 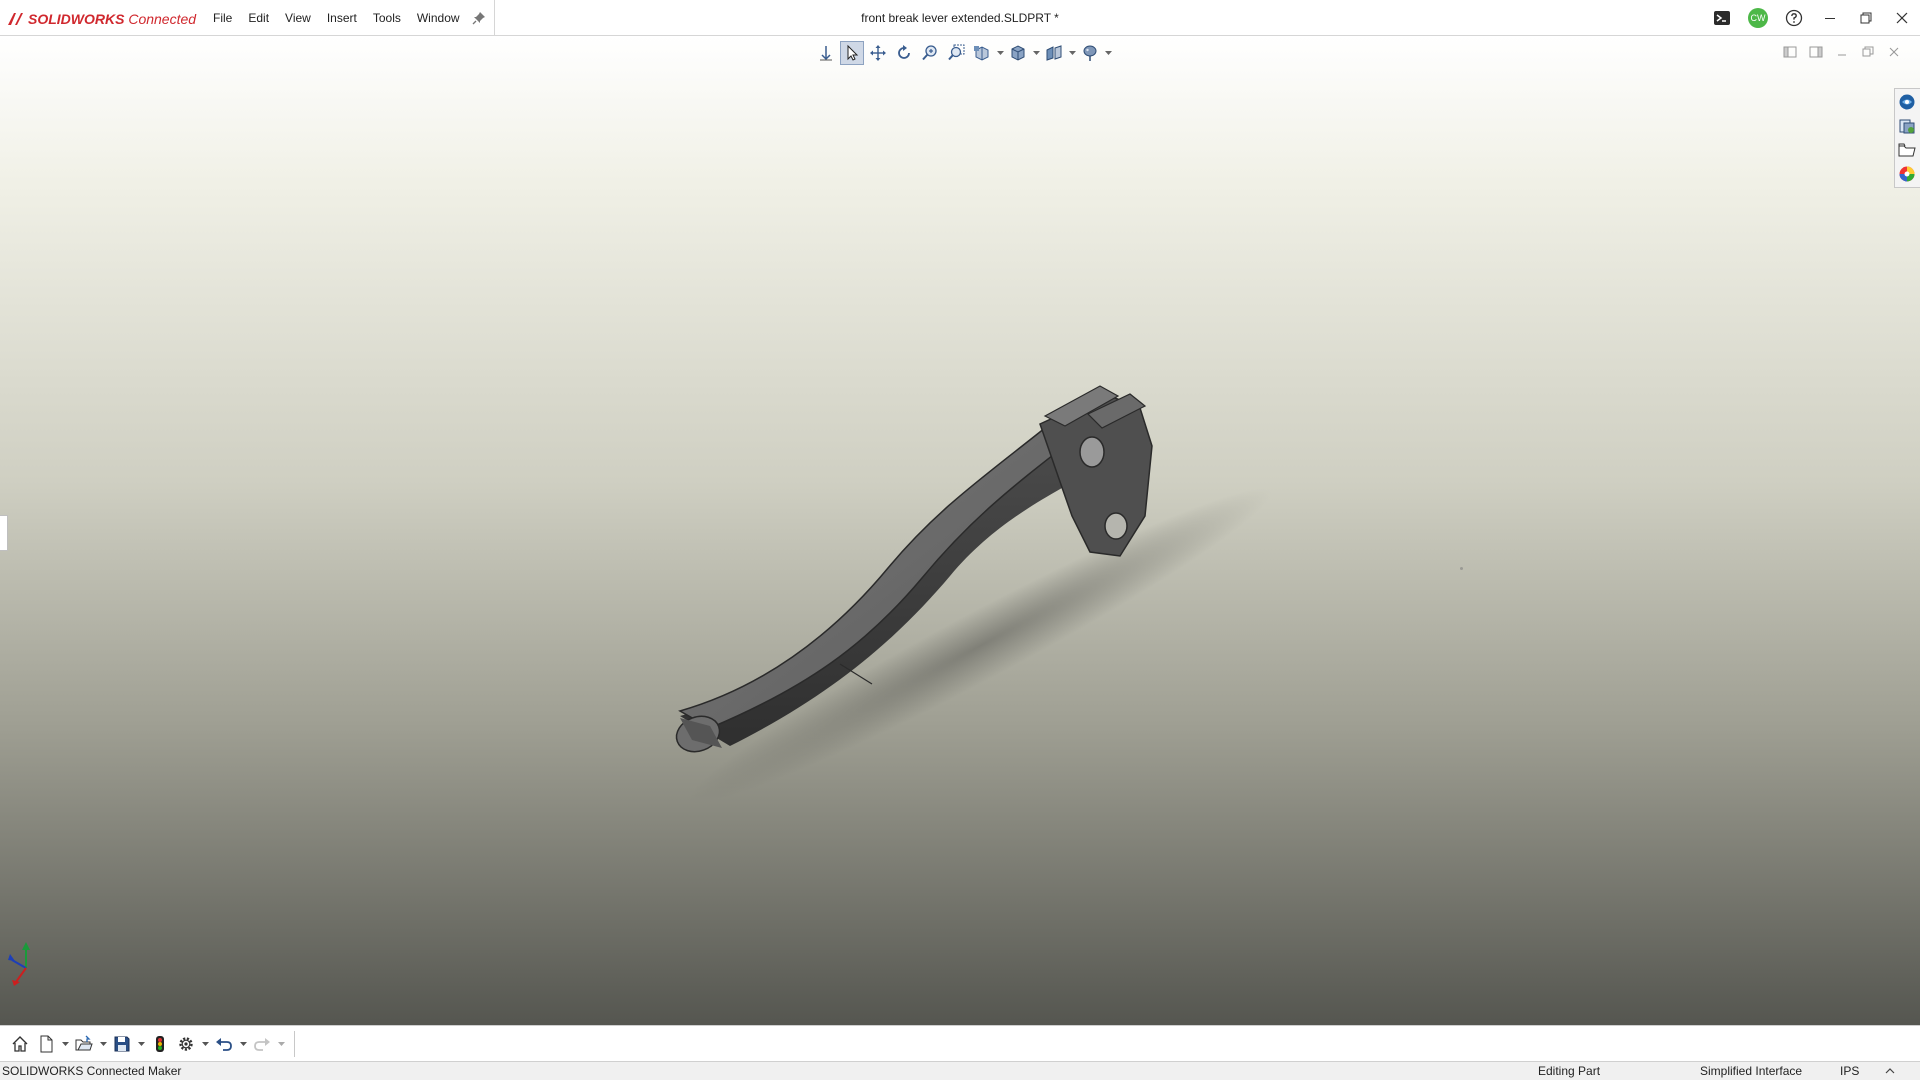 I want to click on new-caret-icon, so click(x=65, y=1044).